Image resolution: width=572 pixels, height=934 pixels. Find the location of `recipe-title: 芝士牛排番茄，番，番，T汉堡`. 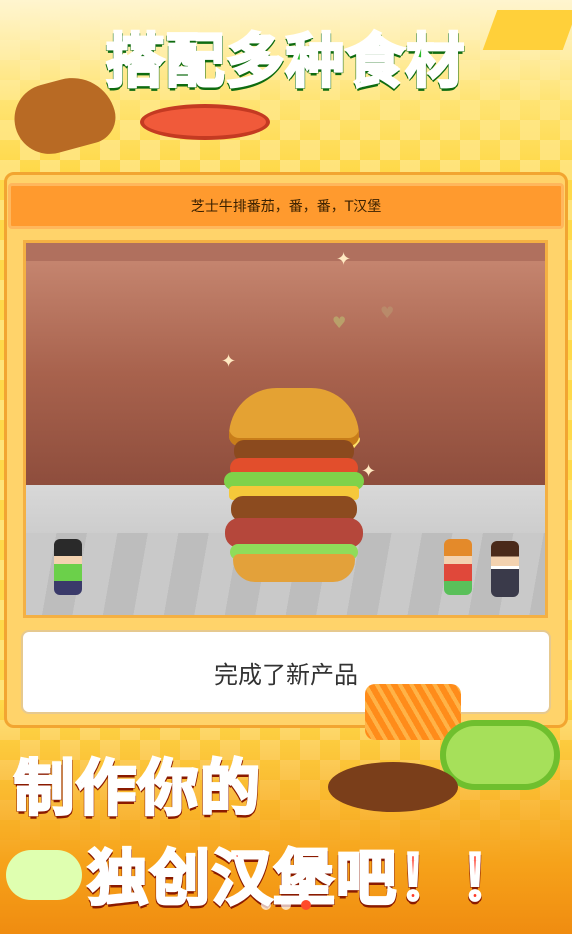

recipe-title: 芝士牛排番茄，番，番，T汉堡 is located at coordinates (286, 207).